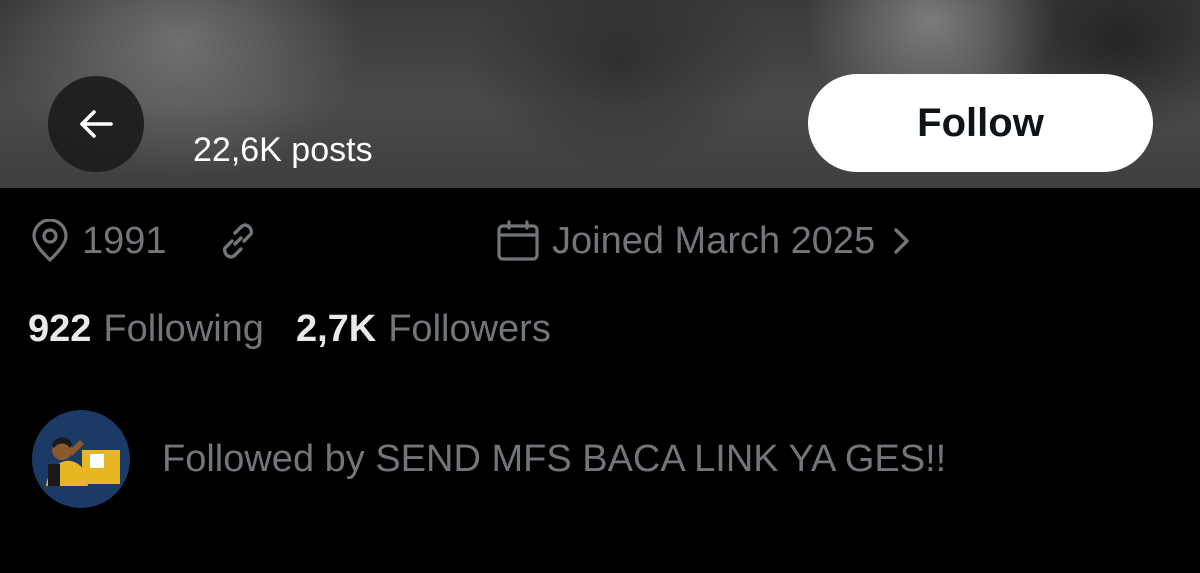 The width and height of the screenshot is (1200, 573). What do you see at coordinates (124, 240) in the screenshot?
I see `location-text: 1991` at bounding box center [124, 240].